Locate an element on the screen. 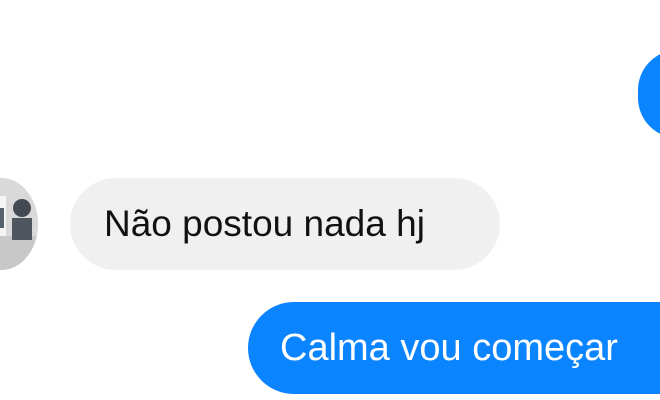 The height and width of the screenshot is (400, 660). outgoing-message-bubble: Calma vou começar is located at coordinates (454, 348).